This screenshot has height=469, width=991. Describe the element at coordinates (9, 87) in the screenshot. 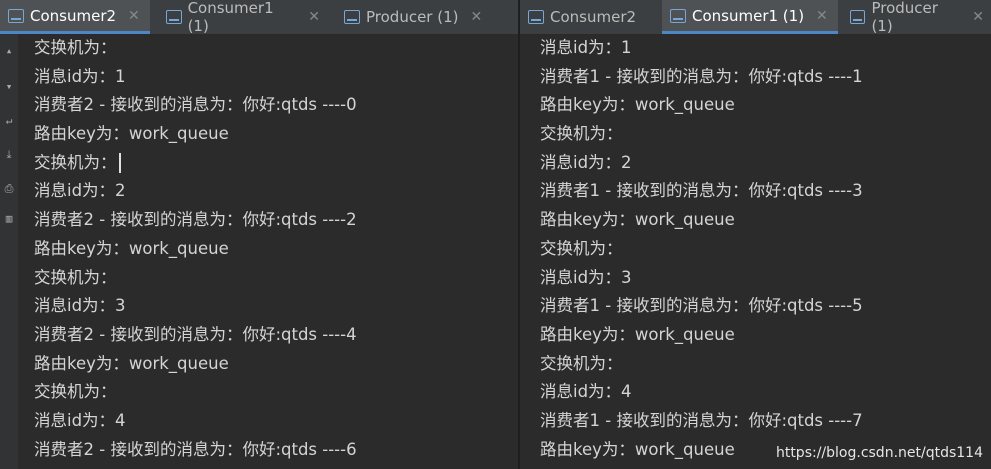

I see `arrow-down-icon: ▾` at that location.